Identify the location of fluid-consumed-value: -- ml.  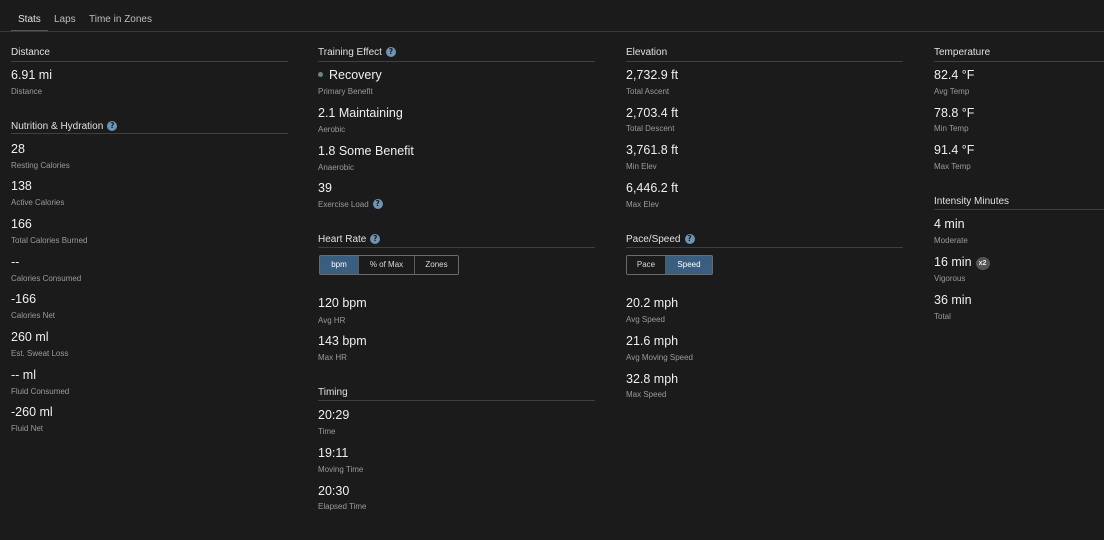
(23, 375).